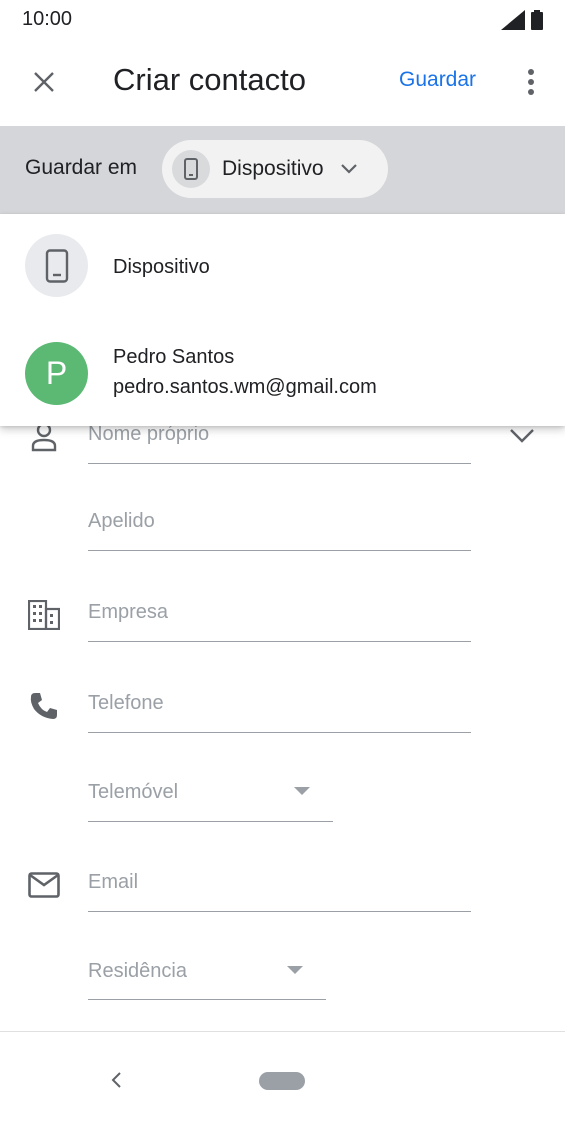 This screenshot has width=565, height=1130. What do you see at coordinates (47, 19) in the screenshot?
I see `status-time: 10:00` at bounding box center [47, 19].